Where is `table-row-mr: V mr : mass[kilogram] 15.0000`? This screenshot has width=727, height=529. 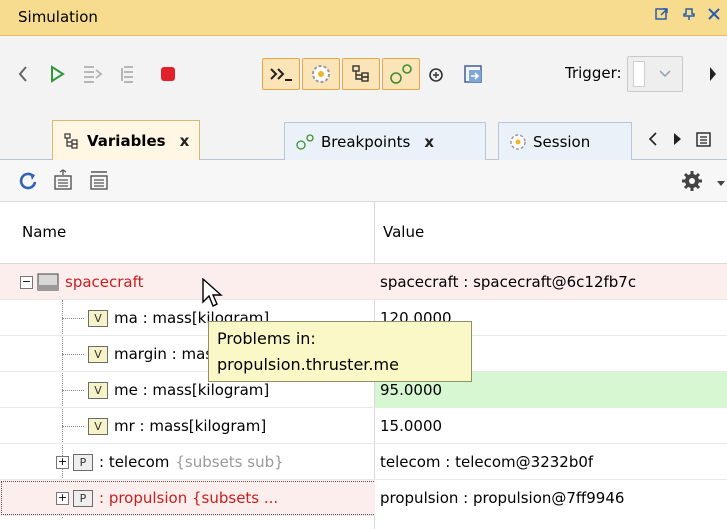 table-row-mr: V mr : mass[kilogram] 15.0000 is located at coordinates (363, 426).